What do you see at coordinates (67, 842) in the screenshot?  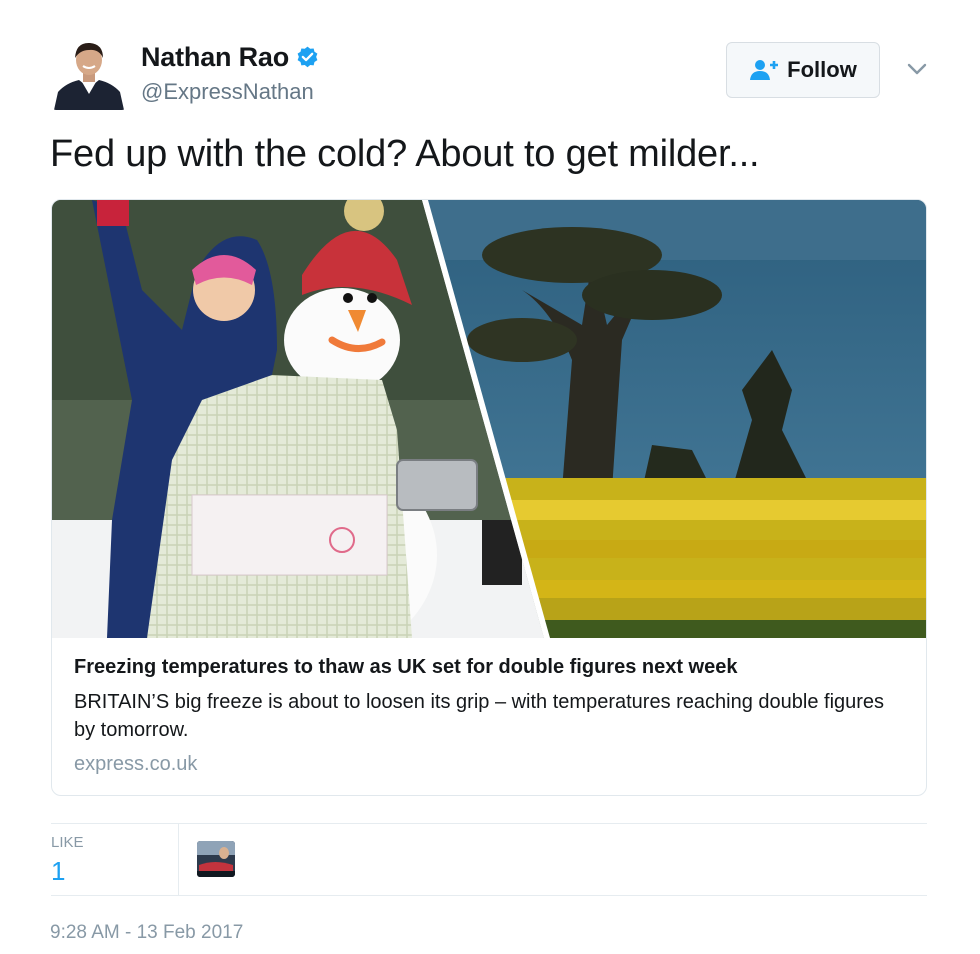 I see `likes-label: LIKE` at bounding box center [67, 842].